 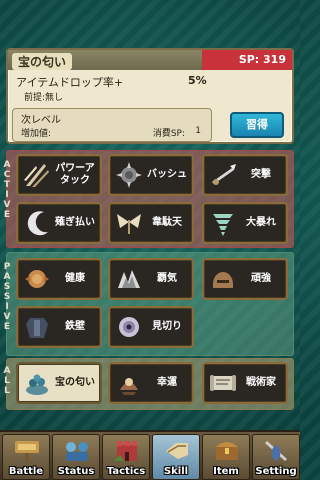 I want to click on skill-label: パワーア タック, so click(x=75, y=174).